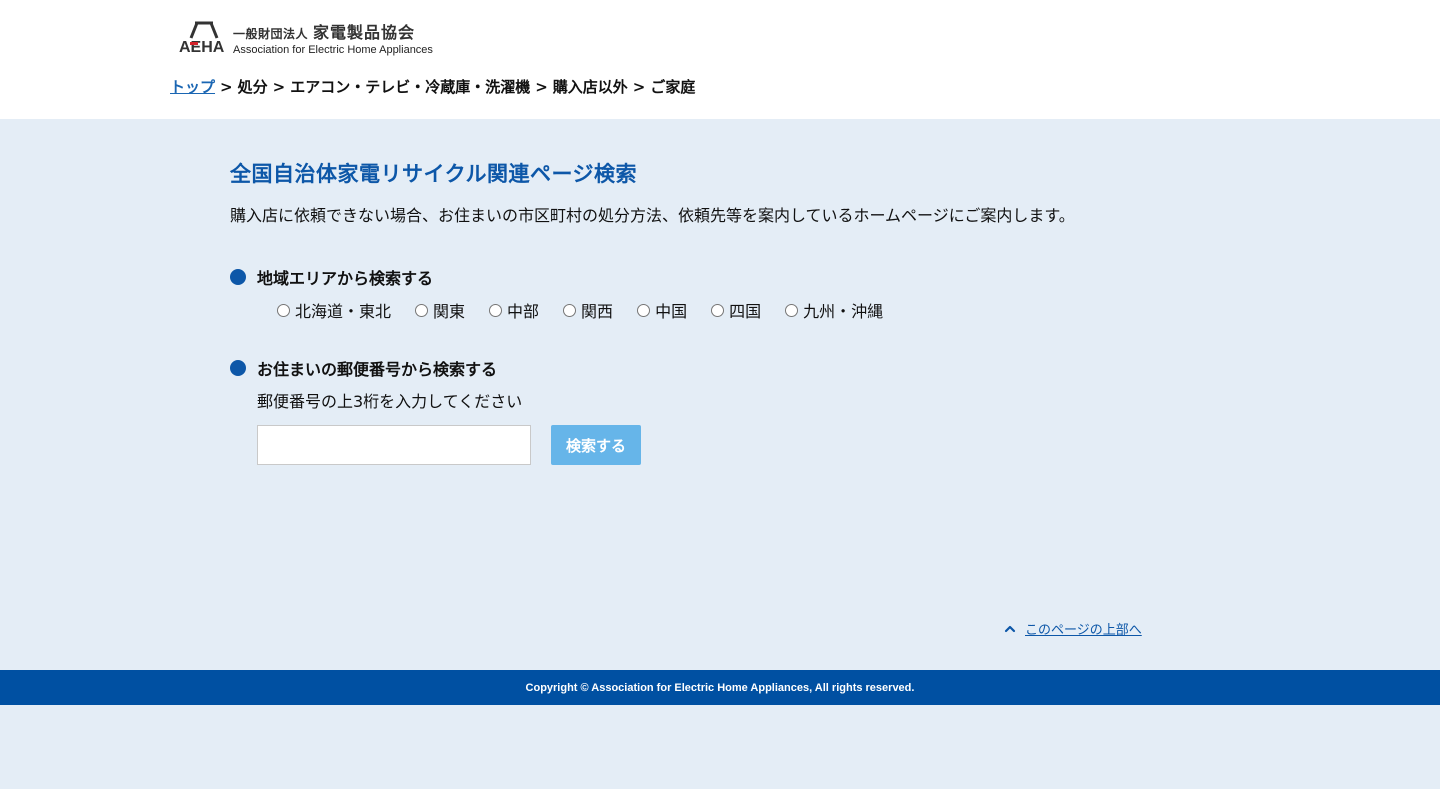 The width and height of the screenshot is (1440, 789). Describe the element at coordinates (1083, 630) in the screenshot. I see `back-to-top-label: このページの上部へ` at that location.